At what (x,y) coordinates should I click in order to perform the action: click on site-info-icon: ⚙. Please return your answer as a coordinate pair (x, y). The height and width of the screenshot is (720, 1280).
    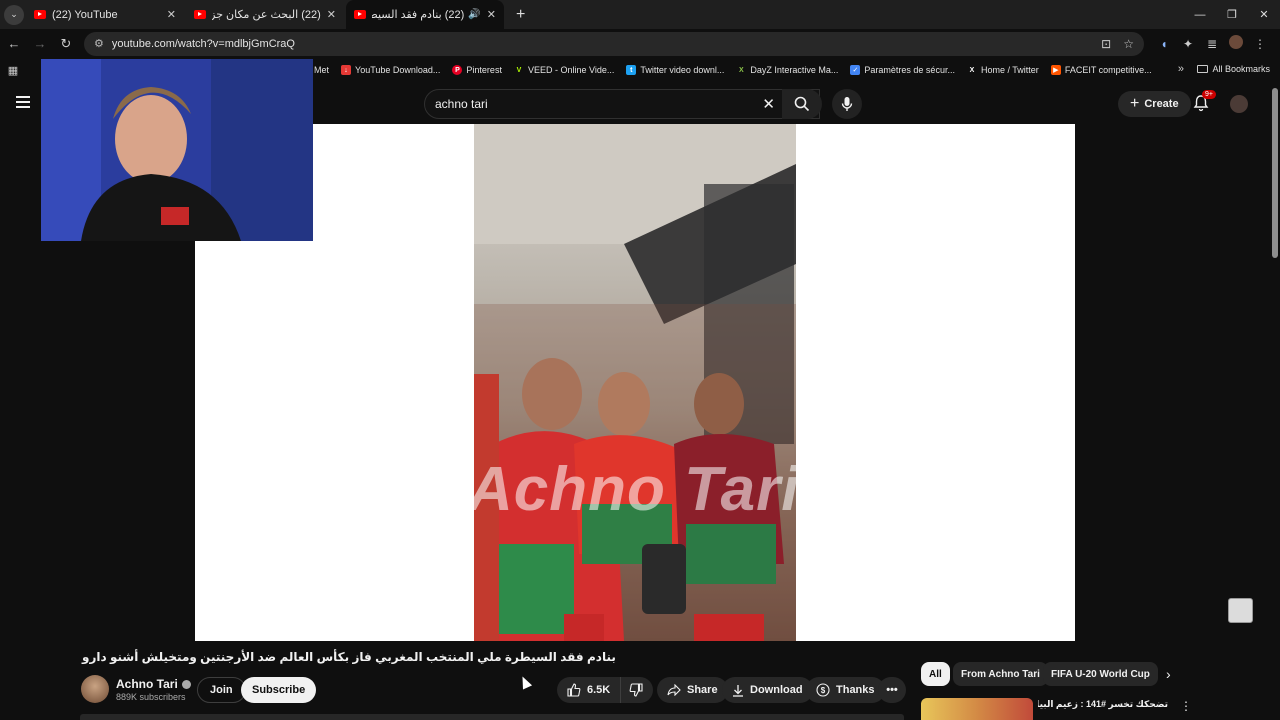
    Looking at the image, I should click on (99, 43).